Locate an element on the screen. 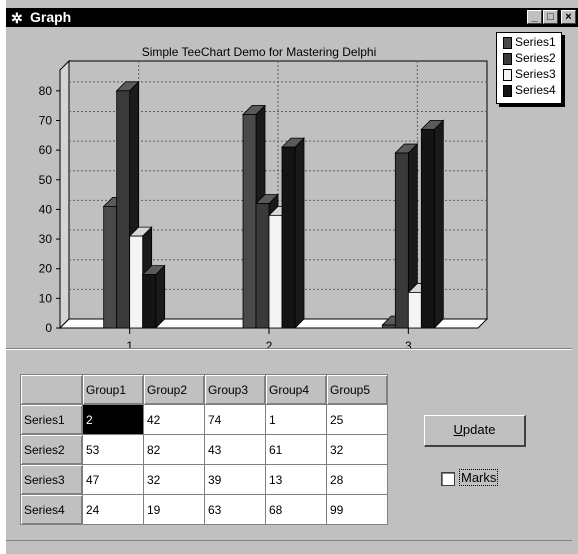  legend-label: Series2 is located at coordinates (535, 58).